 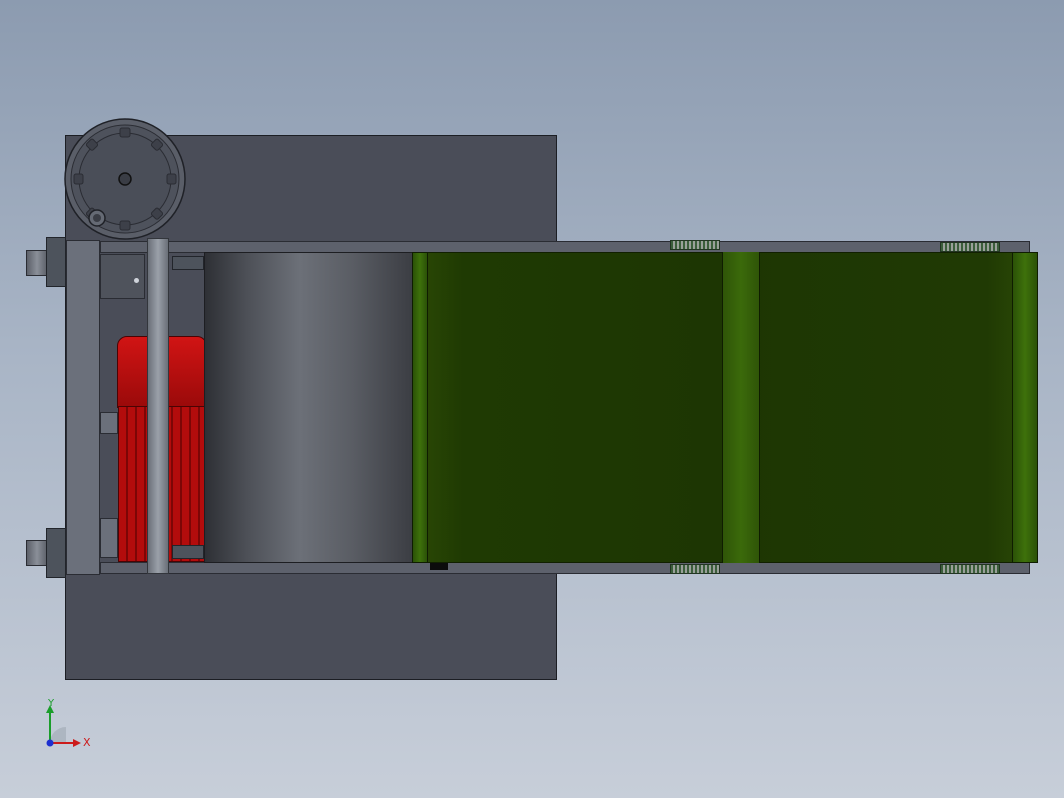 I want to click on mount-foot-top, so click(x=37, y=263).